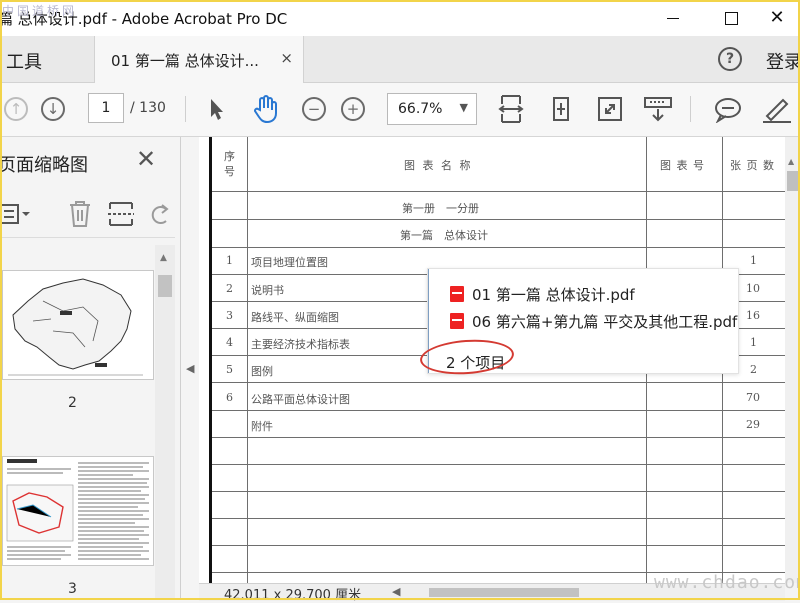 Image resolution: width=800 pixels, height=603 pixels. I want to click on row-seq: 4, so click(229, 342).